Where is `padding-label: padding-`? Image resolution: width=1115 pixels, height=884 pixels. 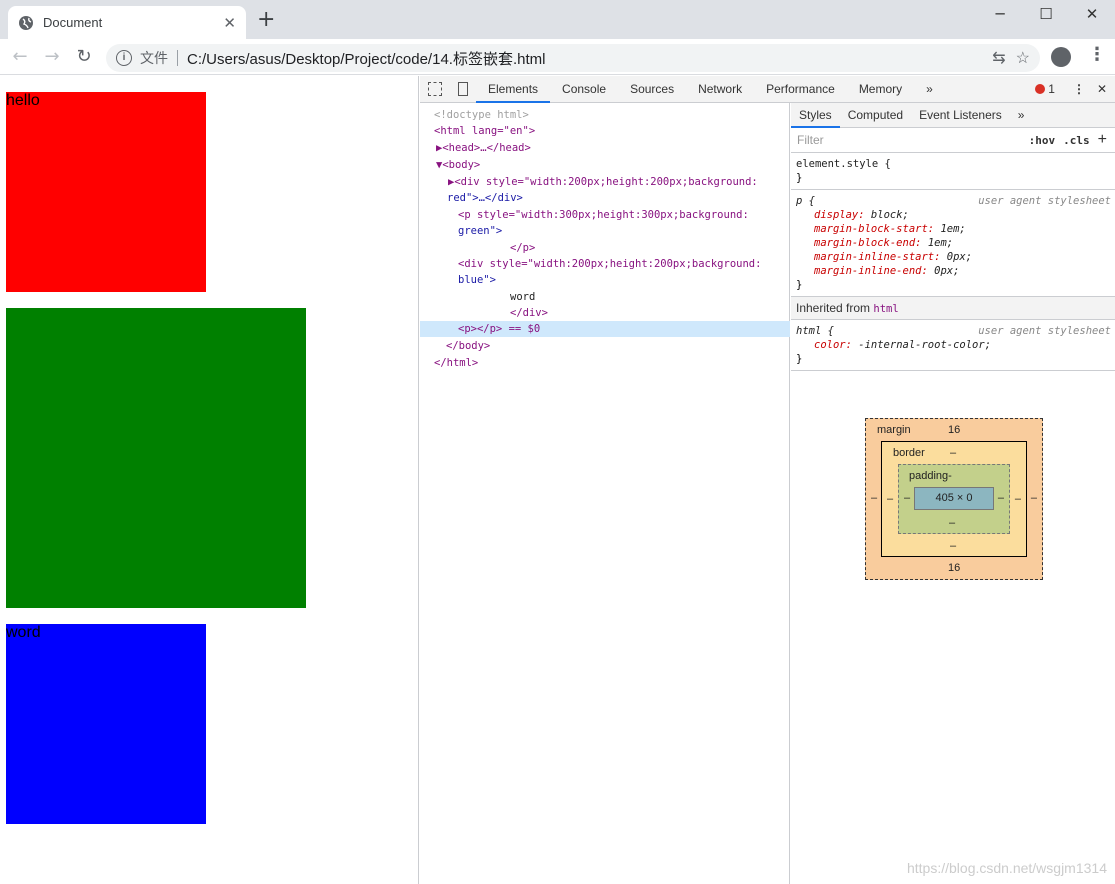 padding-label: padding- is located at coordinates (930, 476).